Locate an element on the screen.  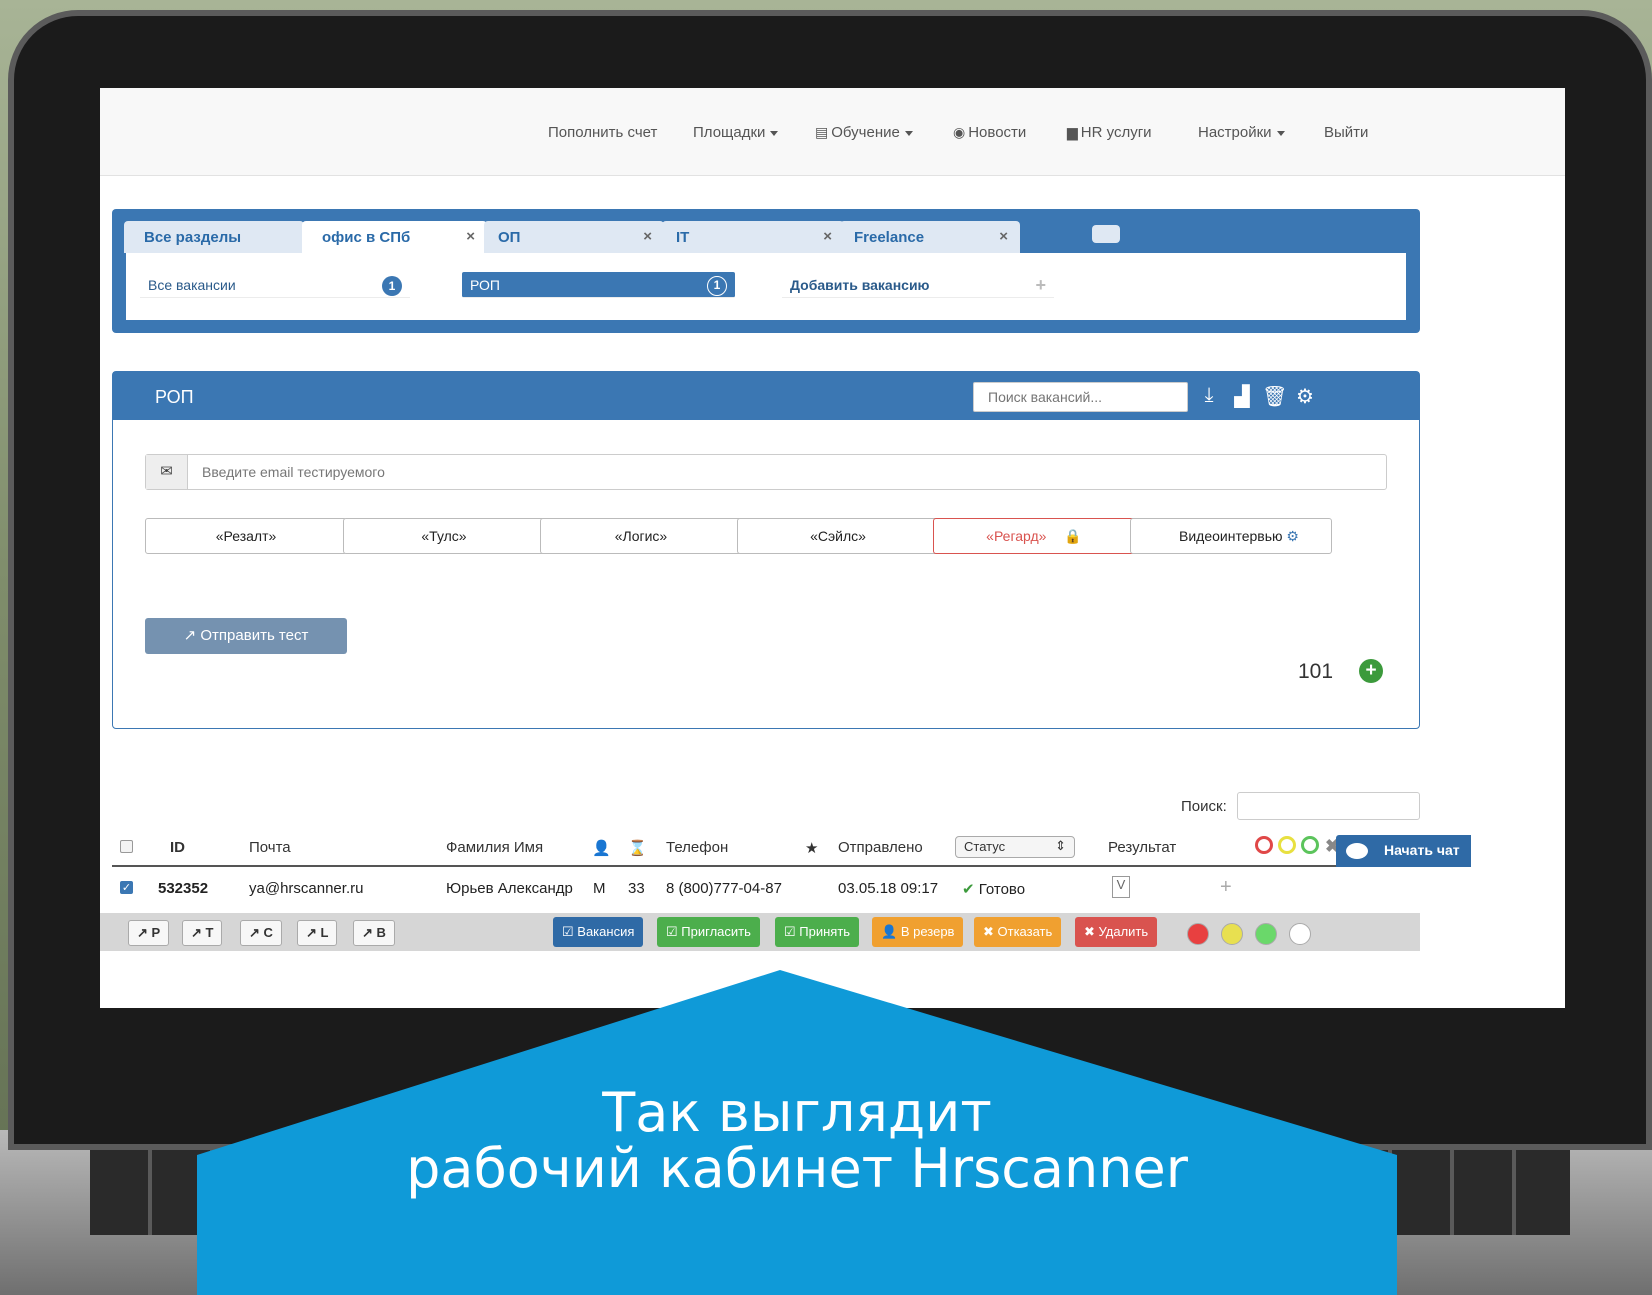
tab-office-spb: офис в СПб × is located at coordinates (394, 237).